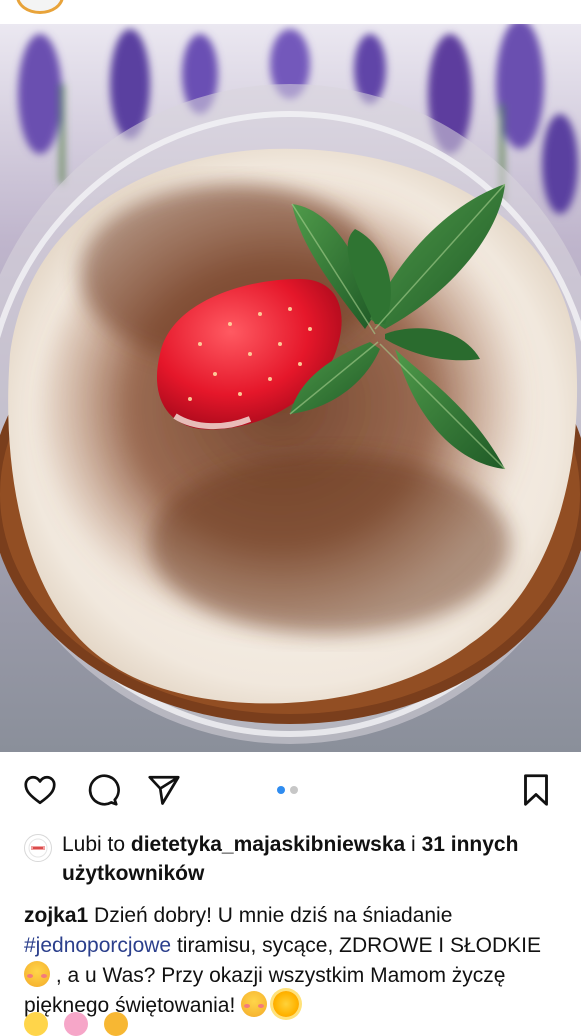 This screenshot has height=1036, width=581. Describe the element at coordinates (270, 915) in the screenshot. I see `caption-text-1: Dzień dobry! U mnie dziś na śniadanie` at that location.